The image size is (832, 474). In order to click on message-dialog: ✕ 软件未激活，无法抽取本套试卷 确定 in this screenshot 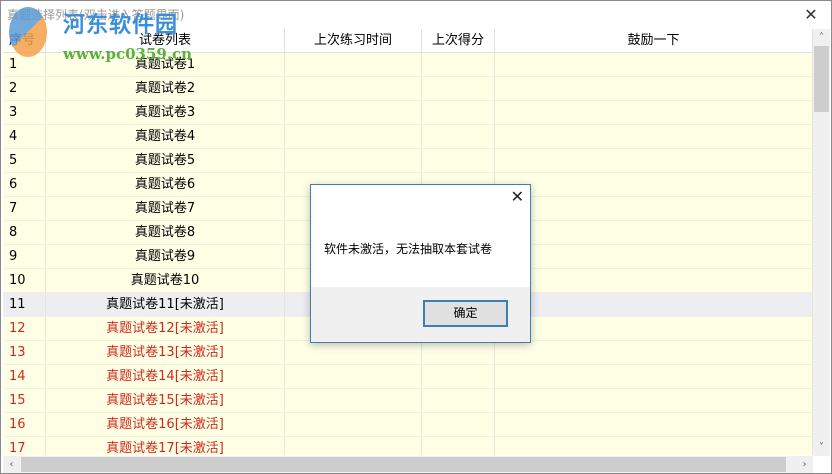, I will do `click(420, 263)`.